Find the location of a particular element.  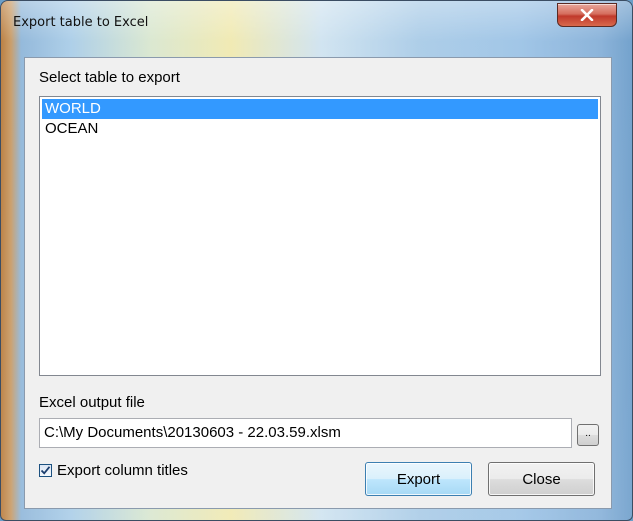

export-column-titles-option: Export column titles is located at coordinates (113, 470).